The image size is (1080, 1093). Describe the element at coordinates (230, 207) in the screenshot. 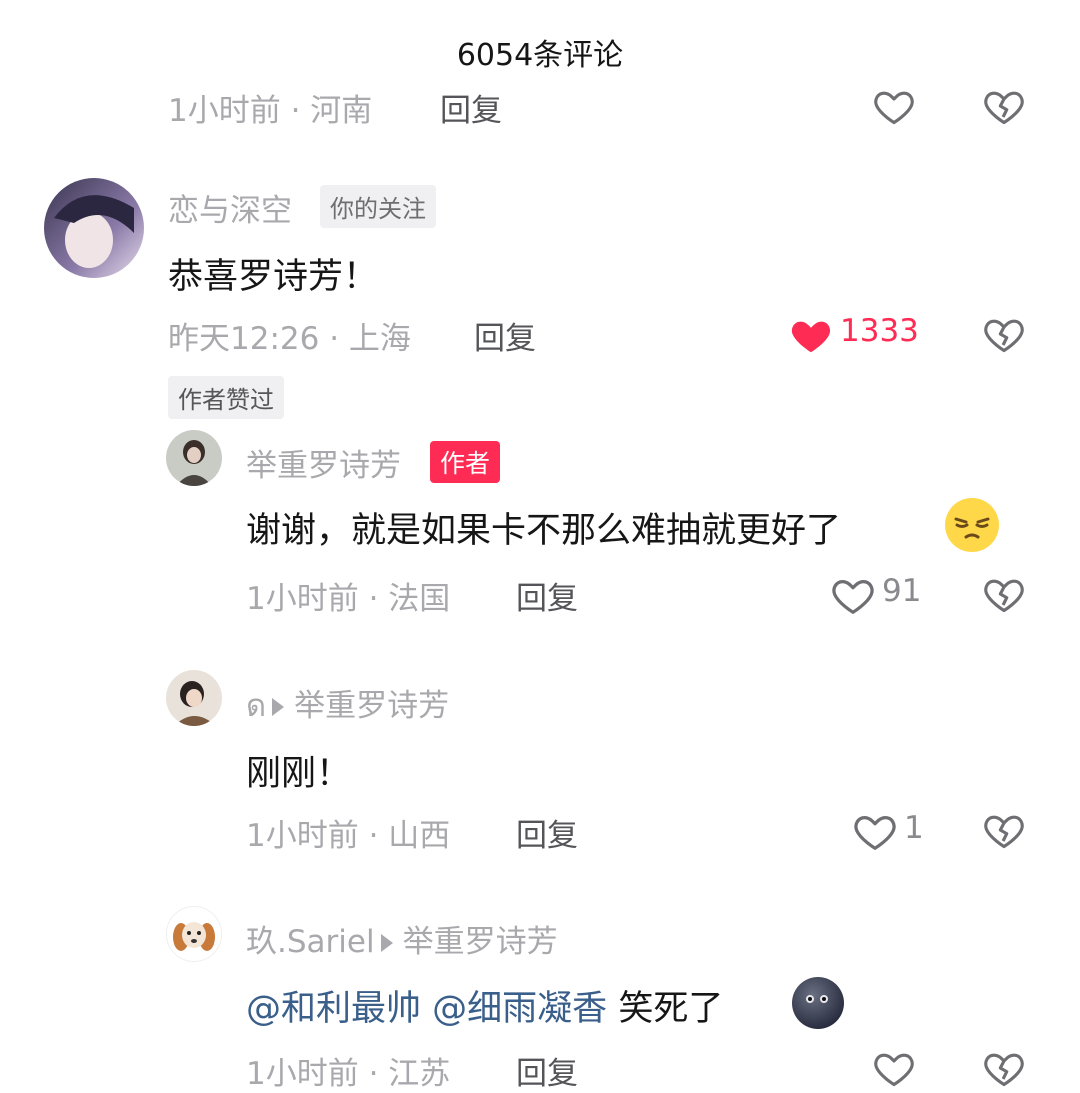

I see `comment-username: 恋与深空` at that location.